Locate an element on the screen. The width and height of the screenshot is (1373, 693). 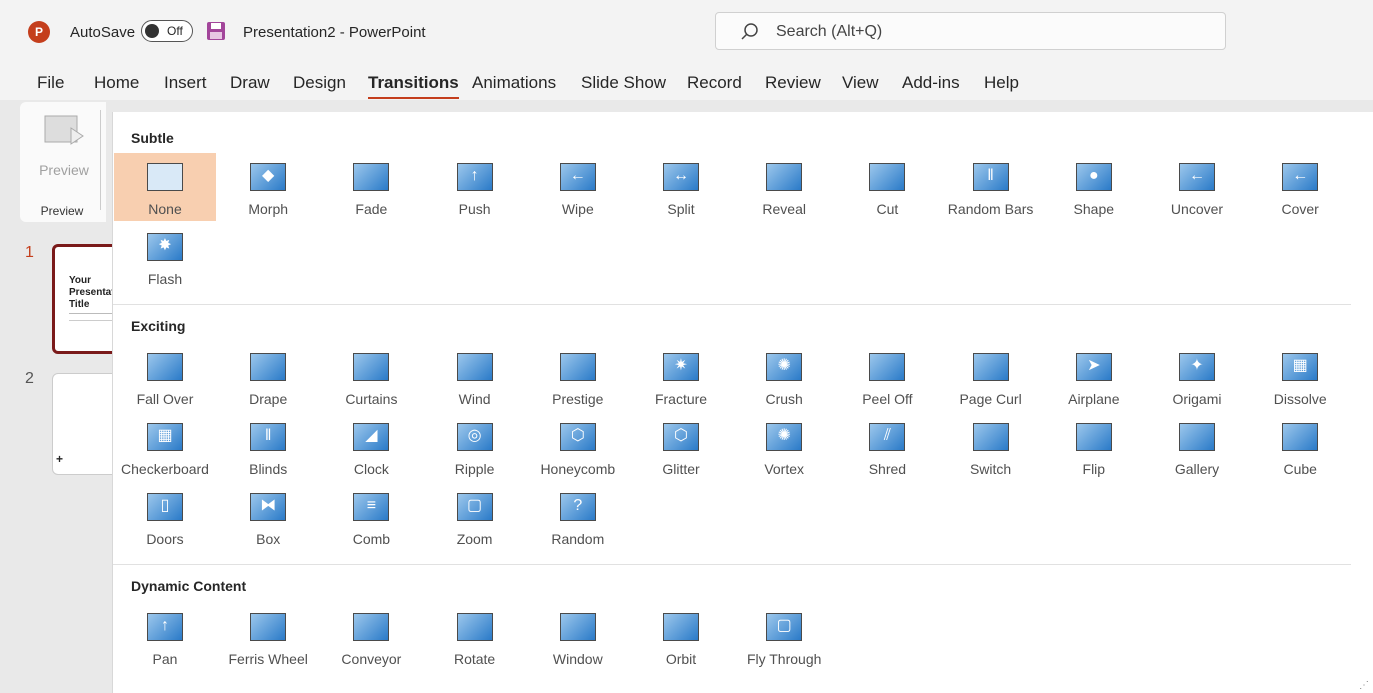
transition-checkerboard: ▦ Checkerboard is located at coordinates (165, 447).